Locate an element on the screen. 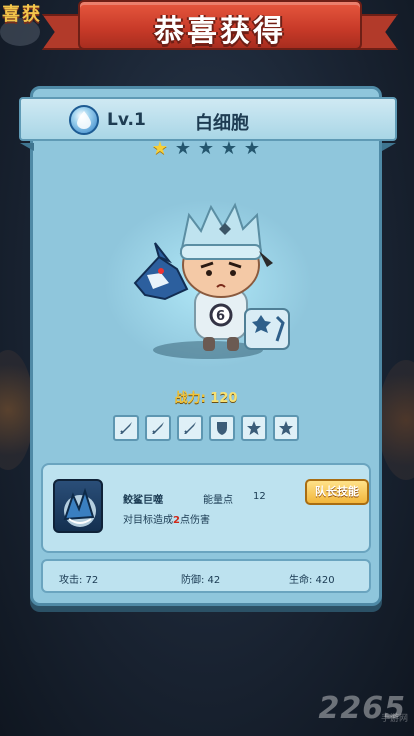 The height and width of the screenshot is (736, 414). leader-skill-button: 队长技能 is located at coordinates (337, 492).